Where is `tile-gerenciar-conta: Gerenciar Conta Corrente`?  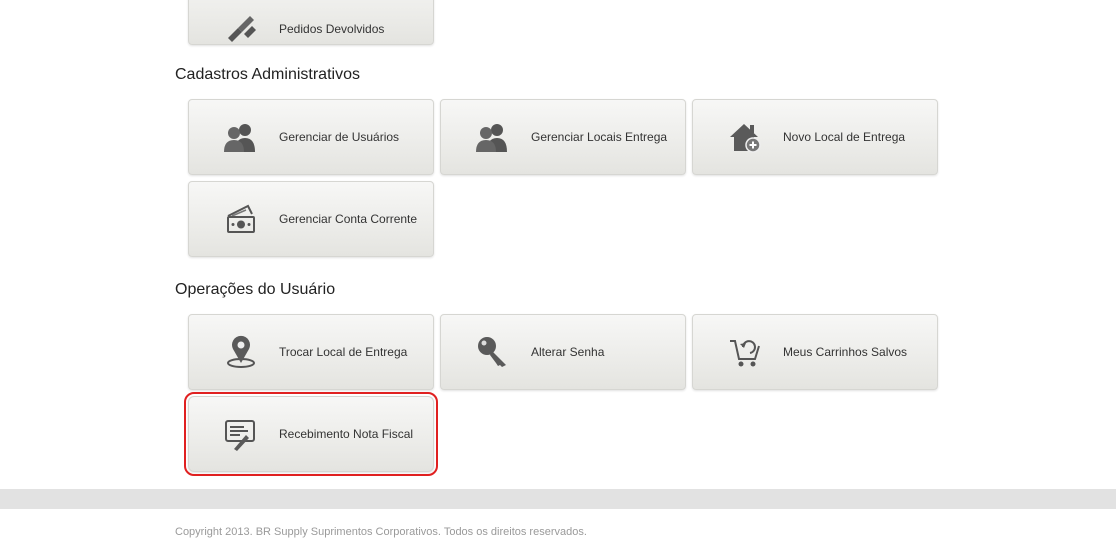 tile-gerenciar-conta: Gerenciar Conta Corrente is located at coordinates (311, 219).